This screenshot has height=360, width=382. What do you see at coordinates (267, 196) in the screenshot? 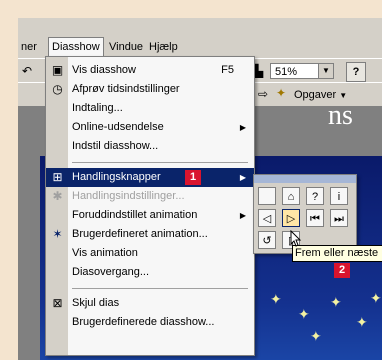
I see `action-button-custom-icon` at bounding box center [267, 196].